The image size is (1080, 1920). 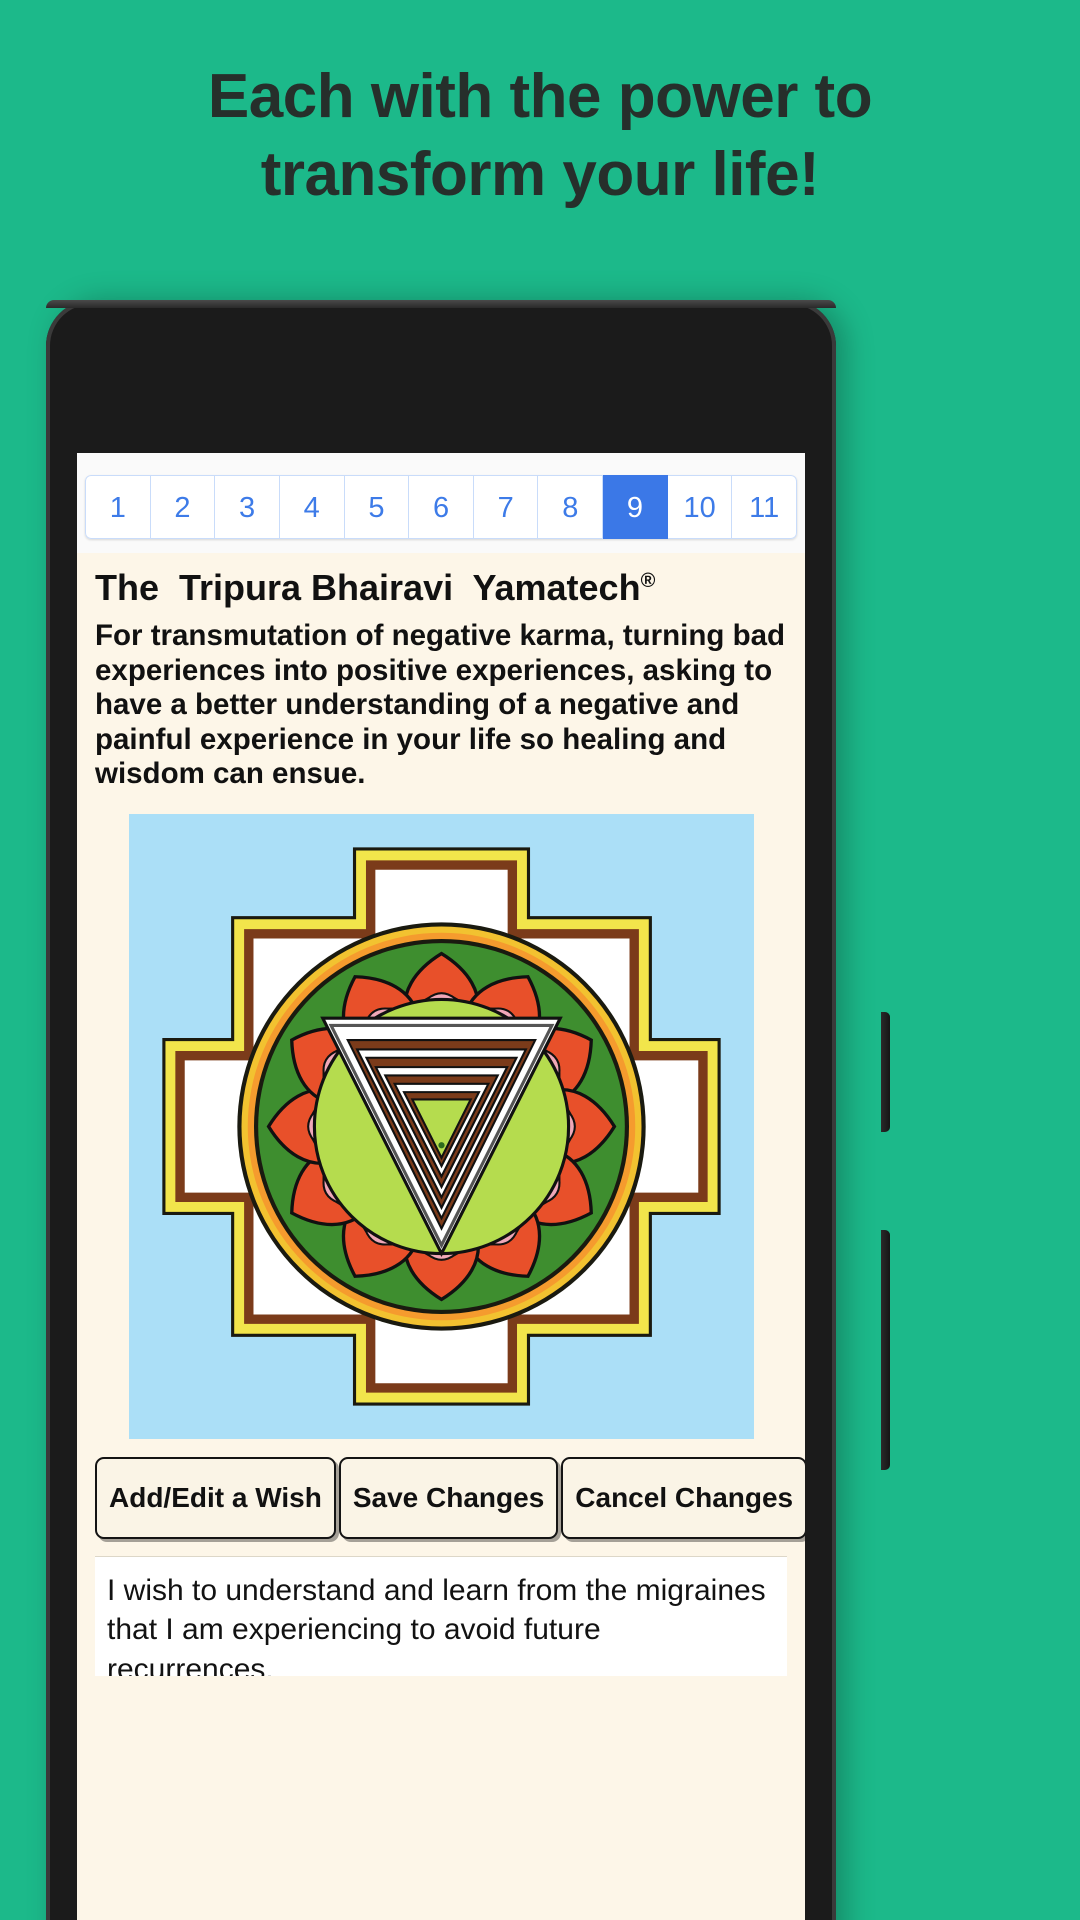 I want to click on volume-button, so click(x=885, y=1350).